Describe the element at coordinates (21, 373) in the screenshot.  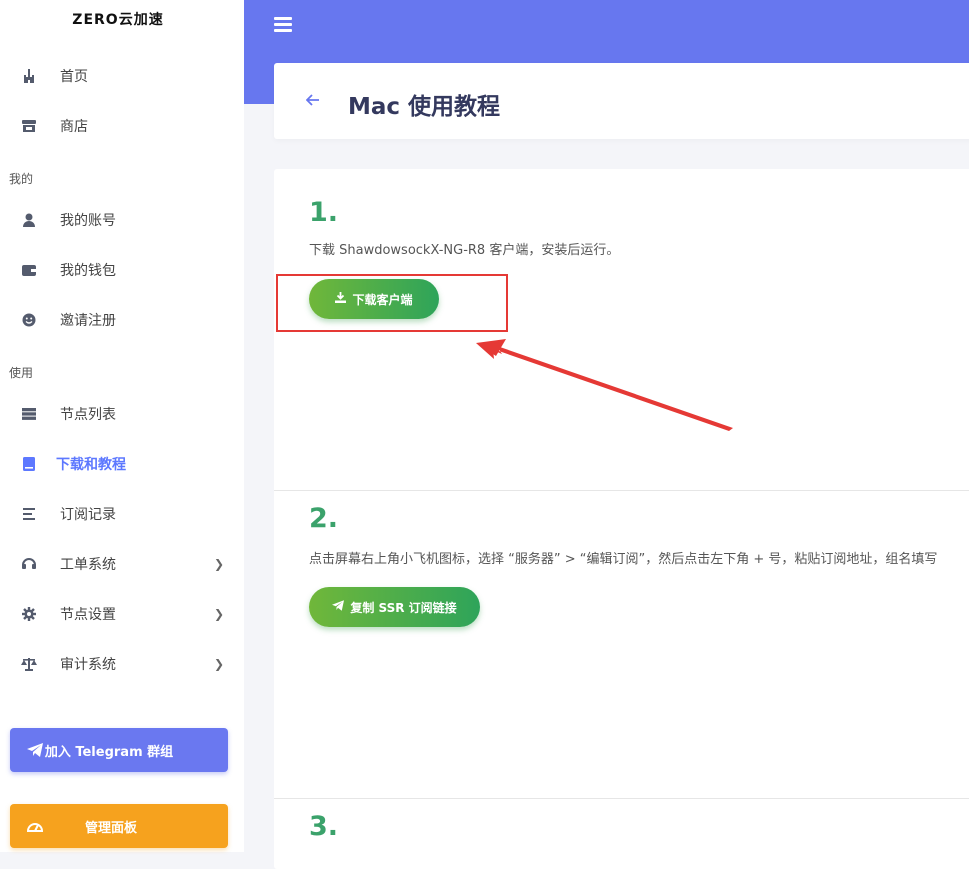
I see `section-label-use: 使用` at that location.